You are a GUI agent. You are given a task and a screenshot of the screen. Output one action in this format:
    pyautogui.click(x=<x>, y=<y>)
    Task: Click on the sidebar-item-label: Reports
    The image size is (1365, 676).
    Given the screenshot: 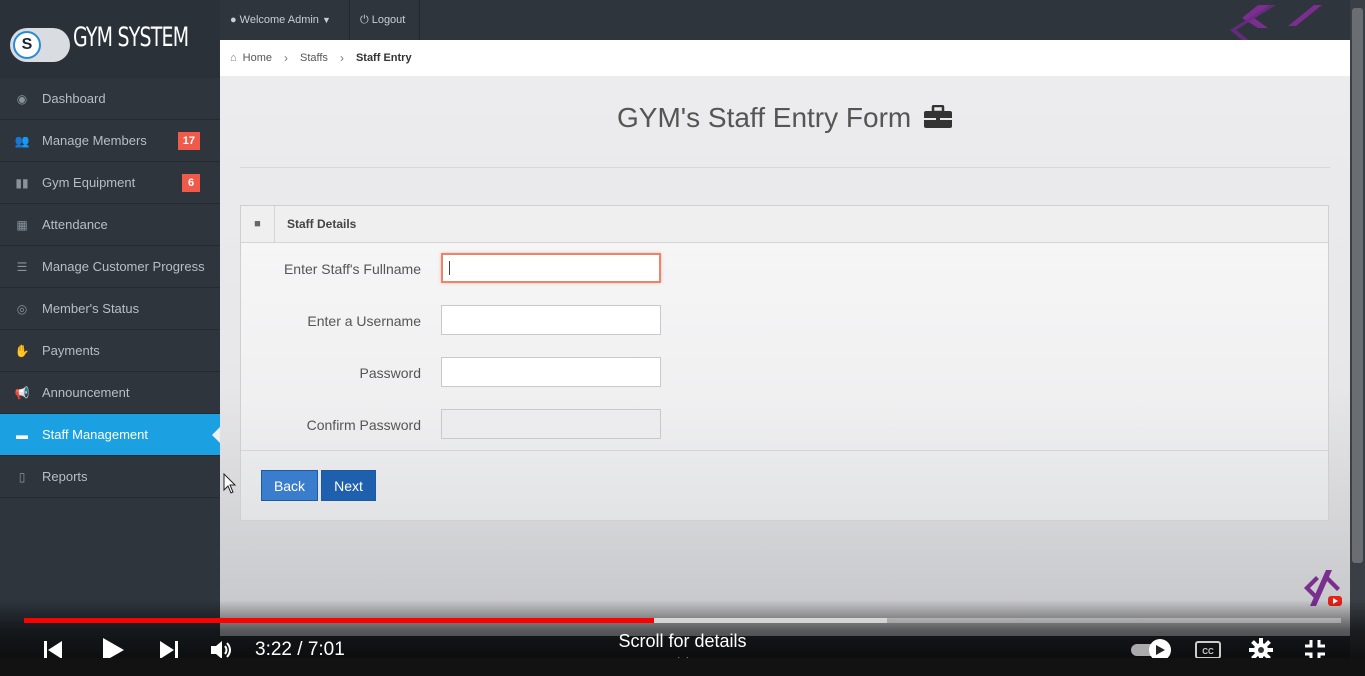 What is the action you would take?
    pyautogui.click(x=65, y=476)
    